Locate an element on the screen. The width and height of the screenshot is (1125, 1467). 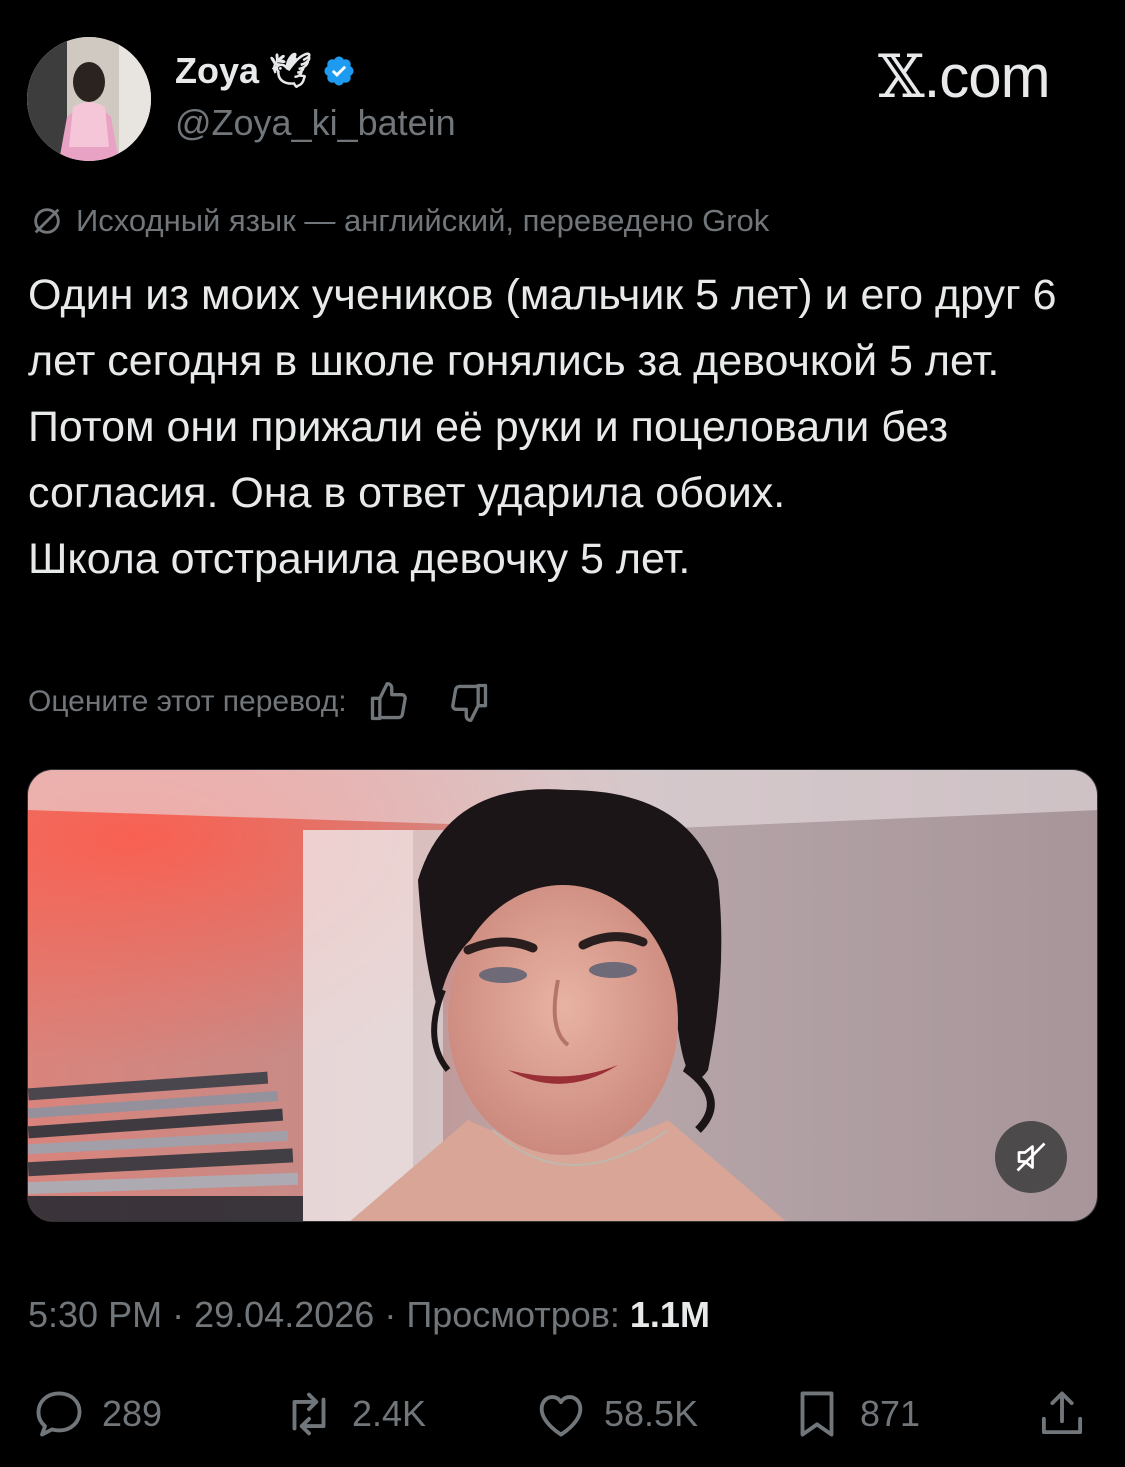
author-handle: @Zoya_ki_batein is located at coordinates (315, 123).